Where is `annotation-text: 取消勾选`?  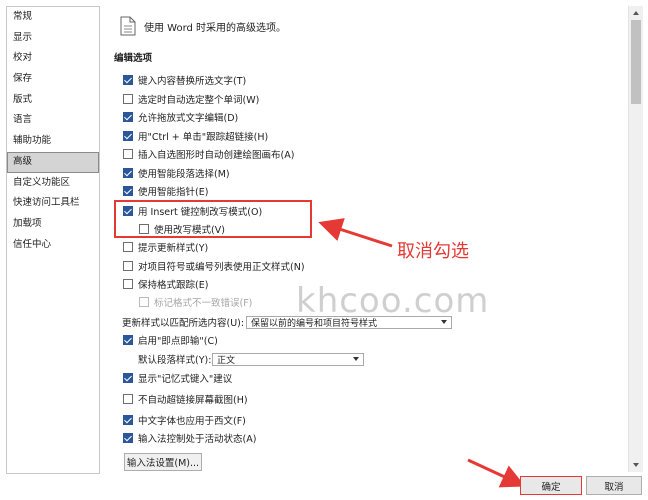
annotation-text: 取消勾选 is located at coordinates (433, 251).